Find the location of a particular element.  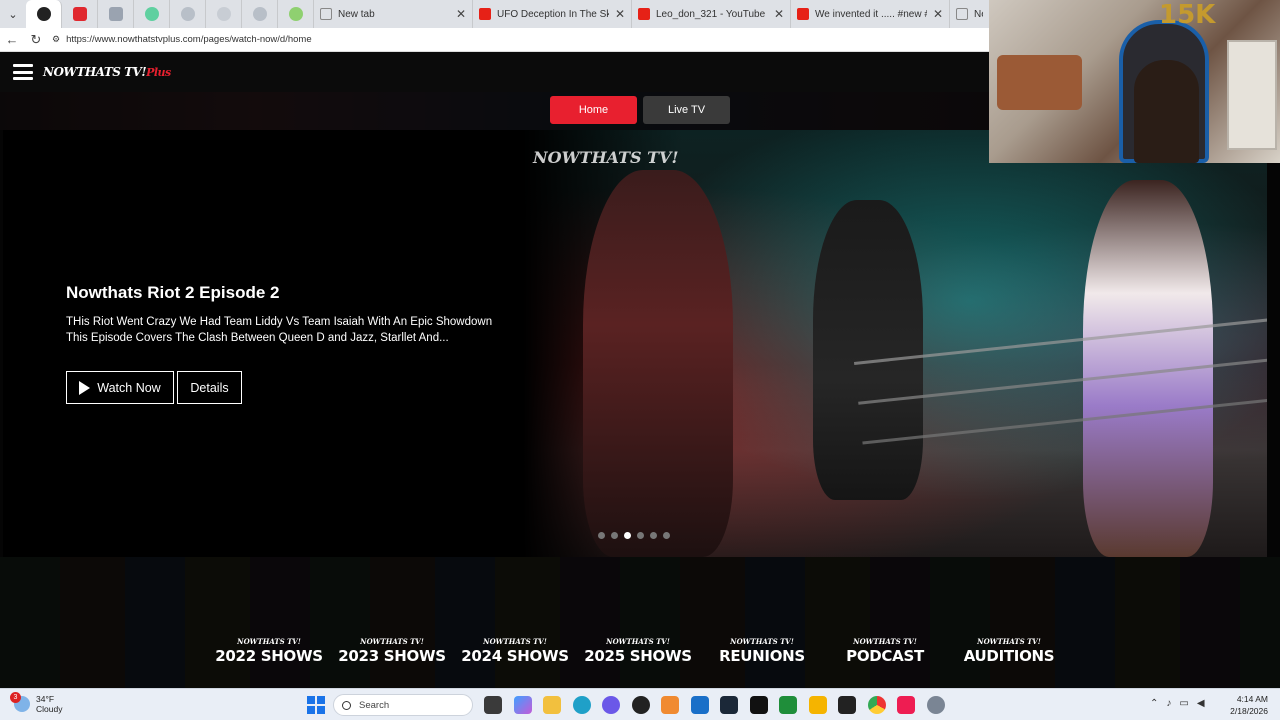

steam-icon is located at coordinates (729, 705).